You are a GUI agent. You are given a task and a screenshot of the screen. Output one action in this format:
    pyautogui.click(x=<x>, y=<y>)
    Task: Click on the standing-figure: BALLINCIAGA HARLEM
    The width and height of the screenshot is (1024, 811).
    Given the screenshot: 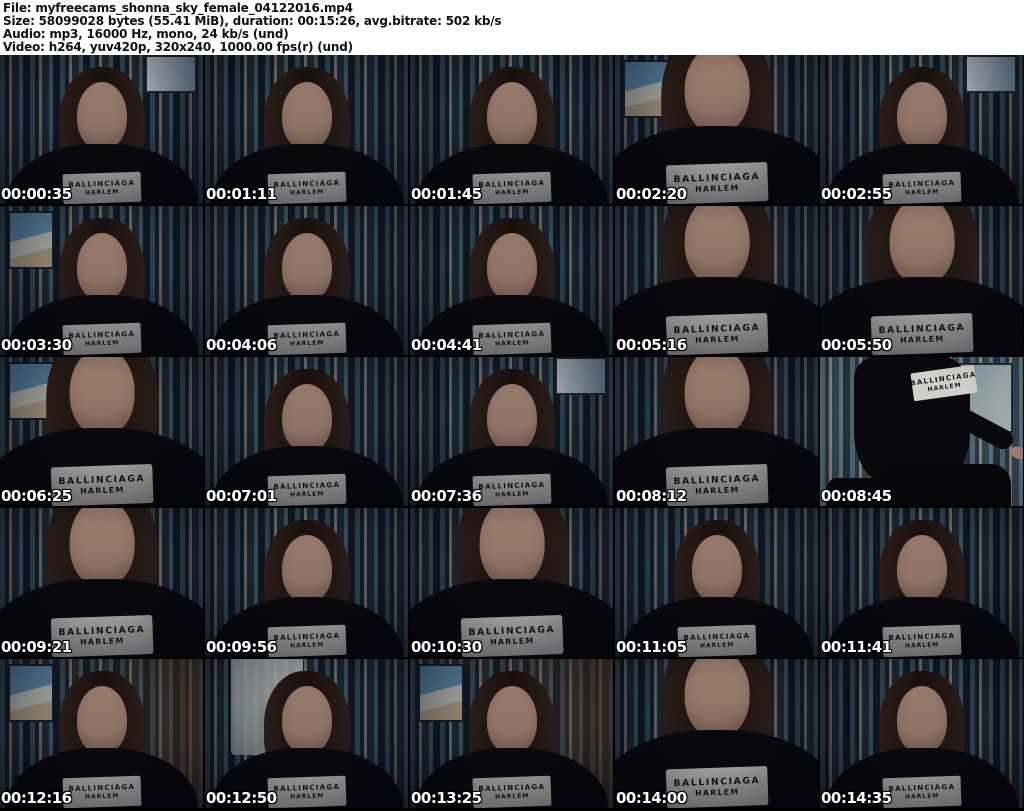 What is the action you would take?
    pyautogui.click(x=921, y=431)
    